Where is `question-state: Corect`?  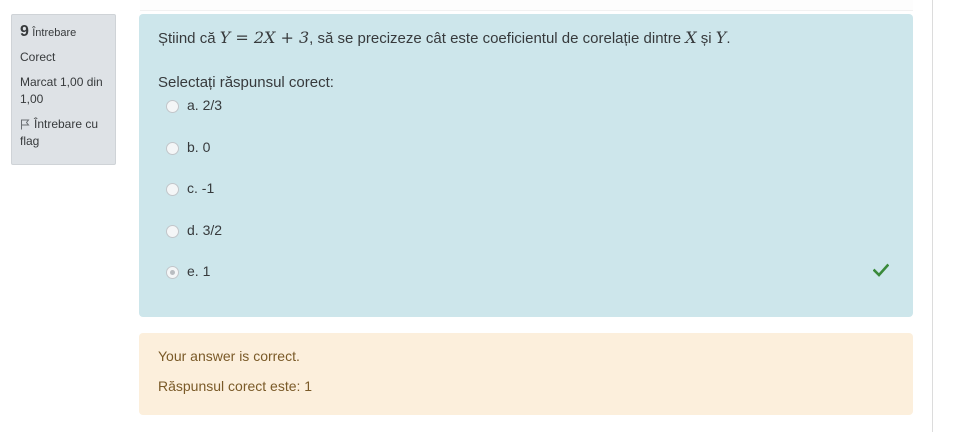 question-state: Corect is located at coordinates (38, 57).